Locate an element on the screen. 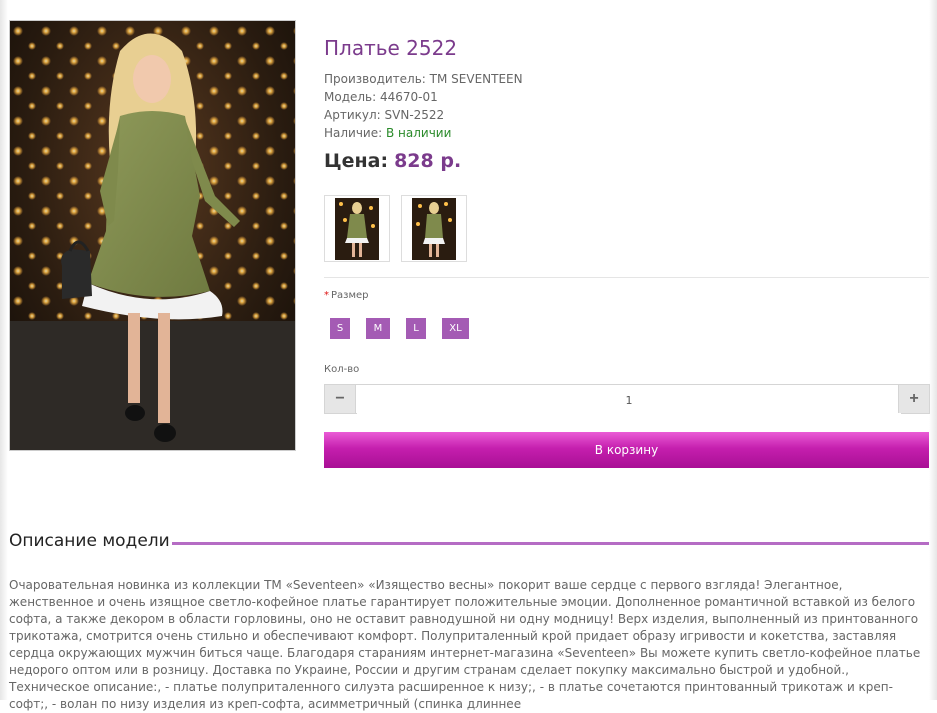 This screenshot has width=937, height=713. quantity-label: Кол-во is located at coordinates (342, 369).